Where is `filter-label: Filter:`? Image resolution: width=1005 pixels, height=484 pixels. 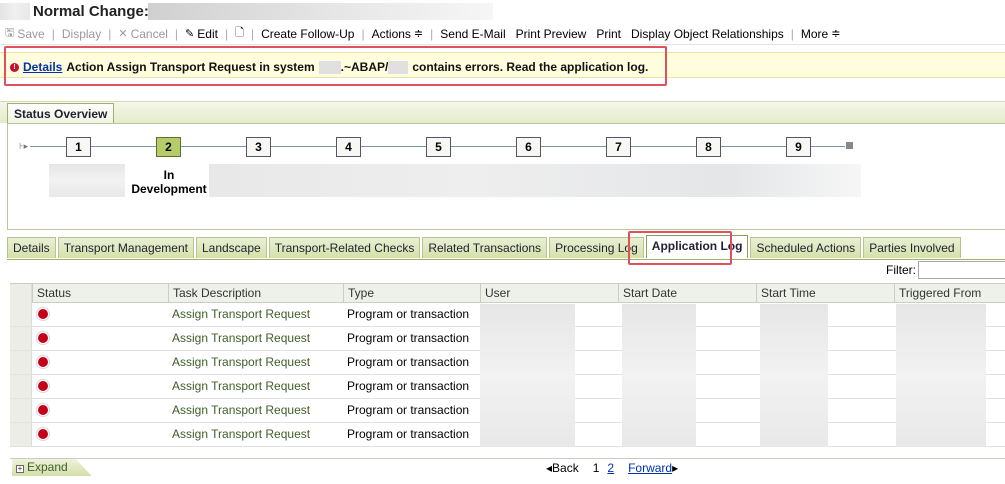
filter-label: Filter: is located at coordinates (901, 270).